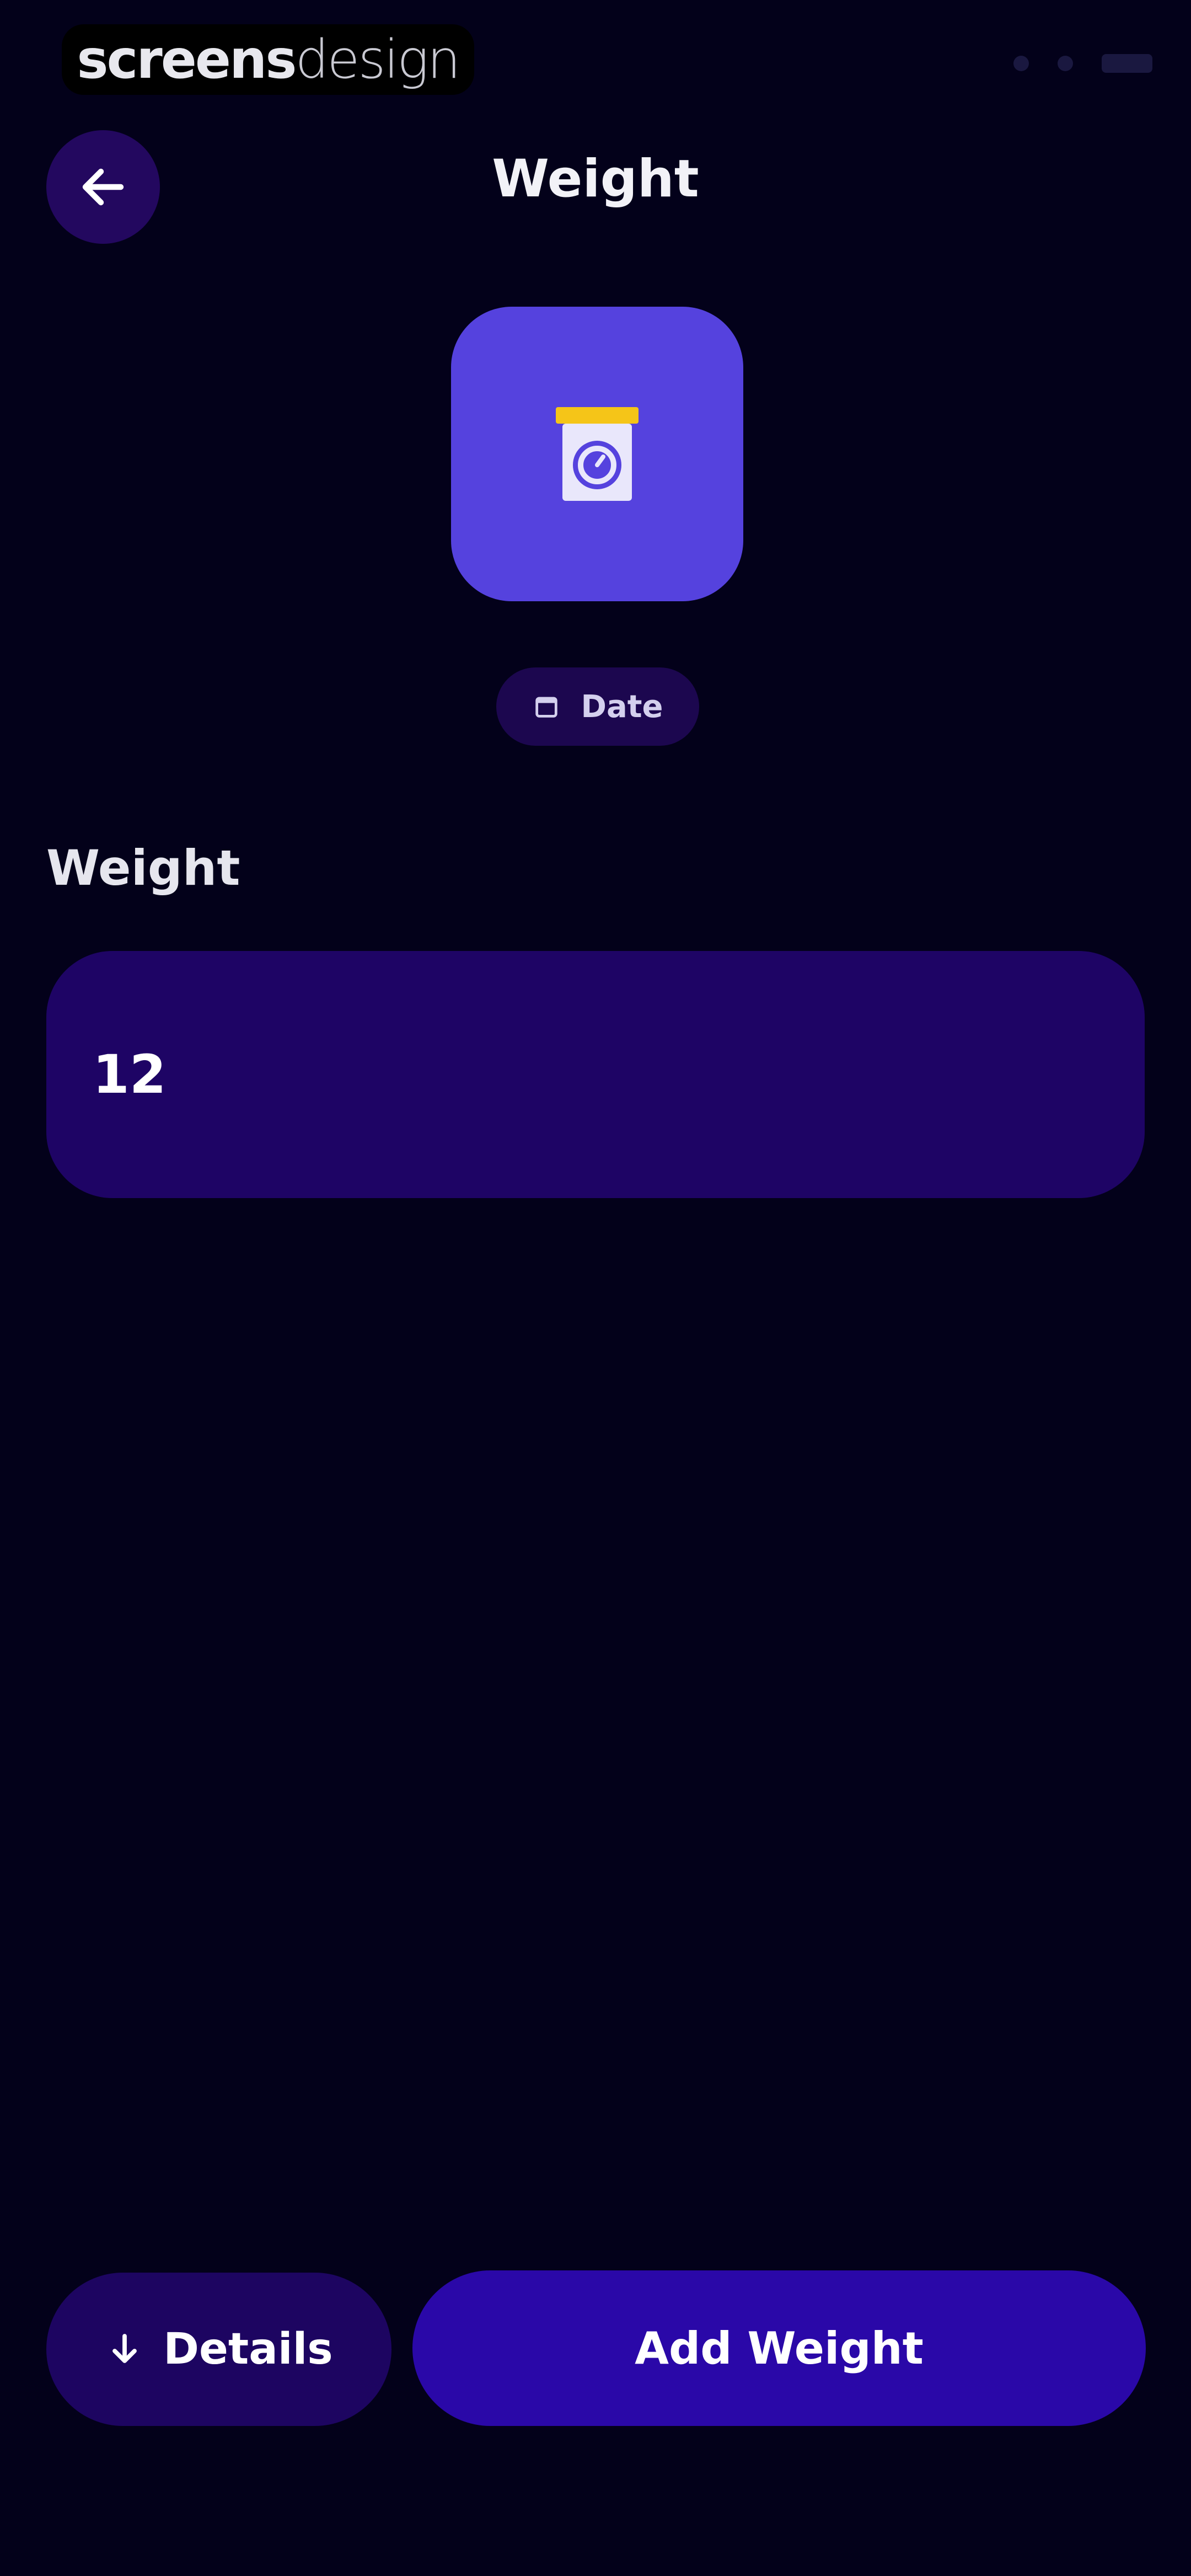 This screenshot has width=1191, height=2576. I want to click on calendar-icon, so click(546, 707).